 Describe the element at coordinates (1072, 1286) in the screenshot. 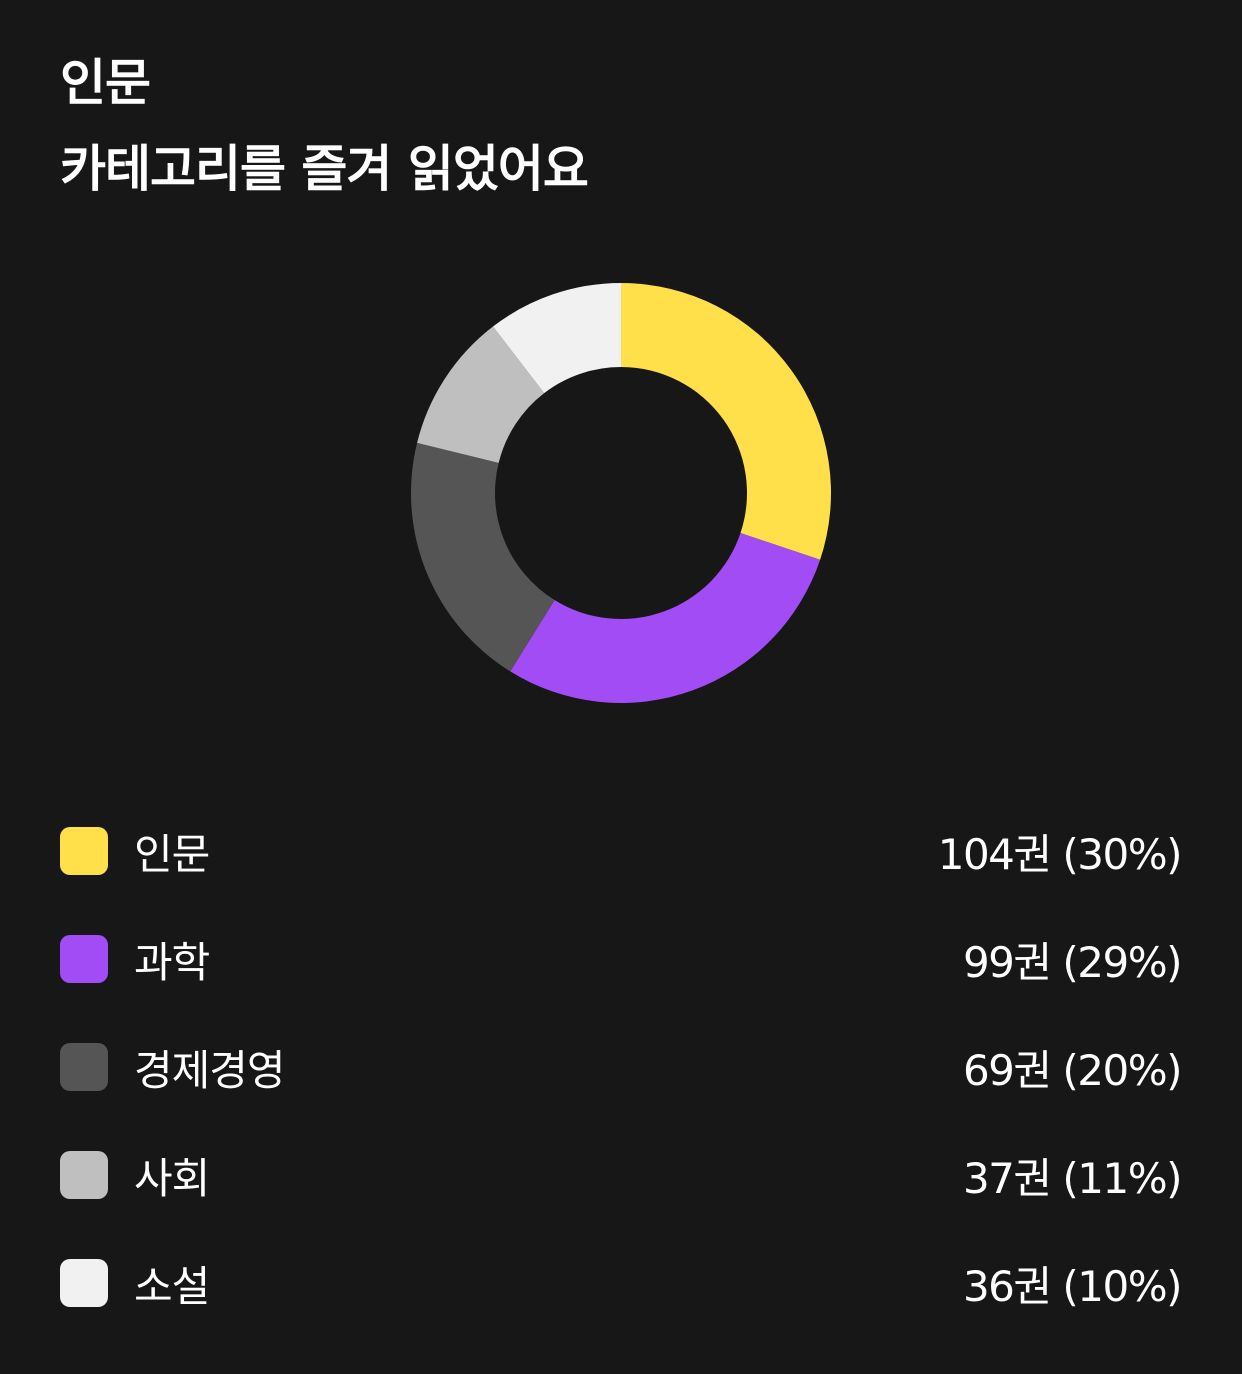

I see `legend-value-4: 36권 (10%)` at that location.